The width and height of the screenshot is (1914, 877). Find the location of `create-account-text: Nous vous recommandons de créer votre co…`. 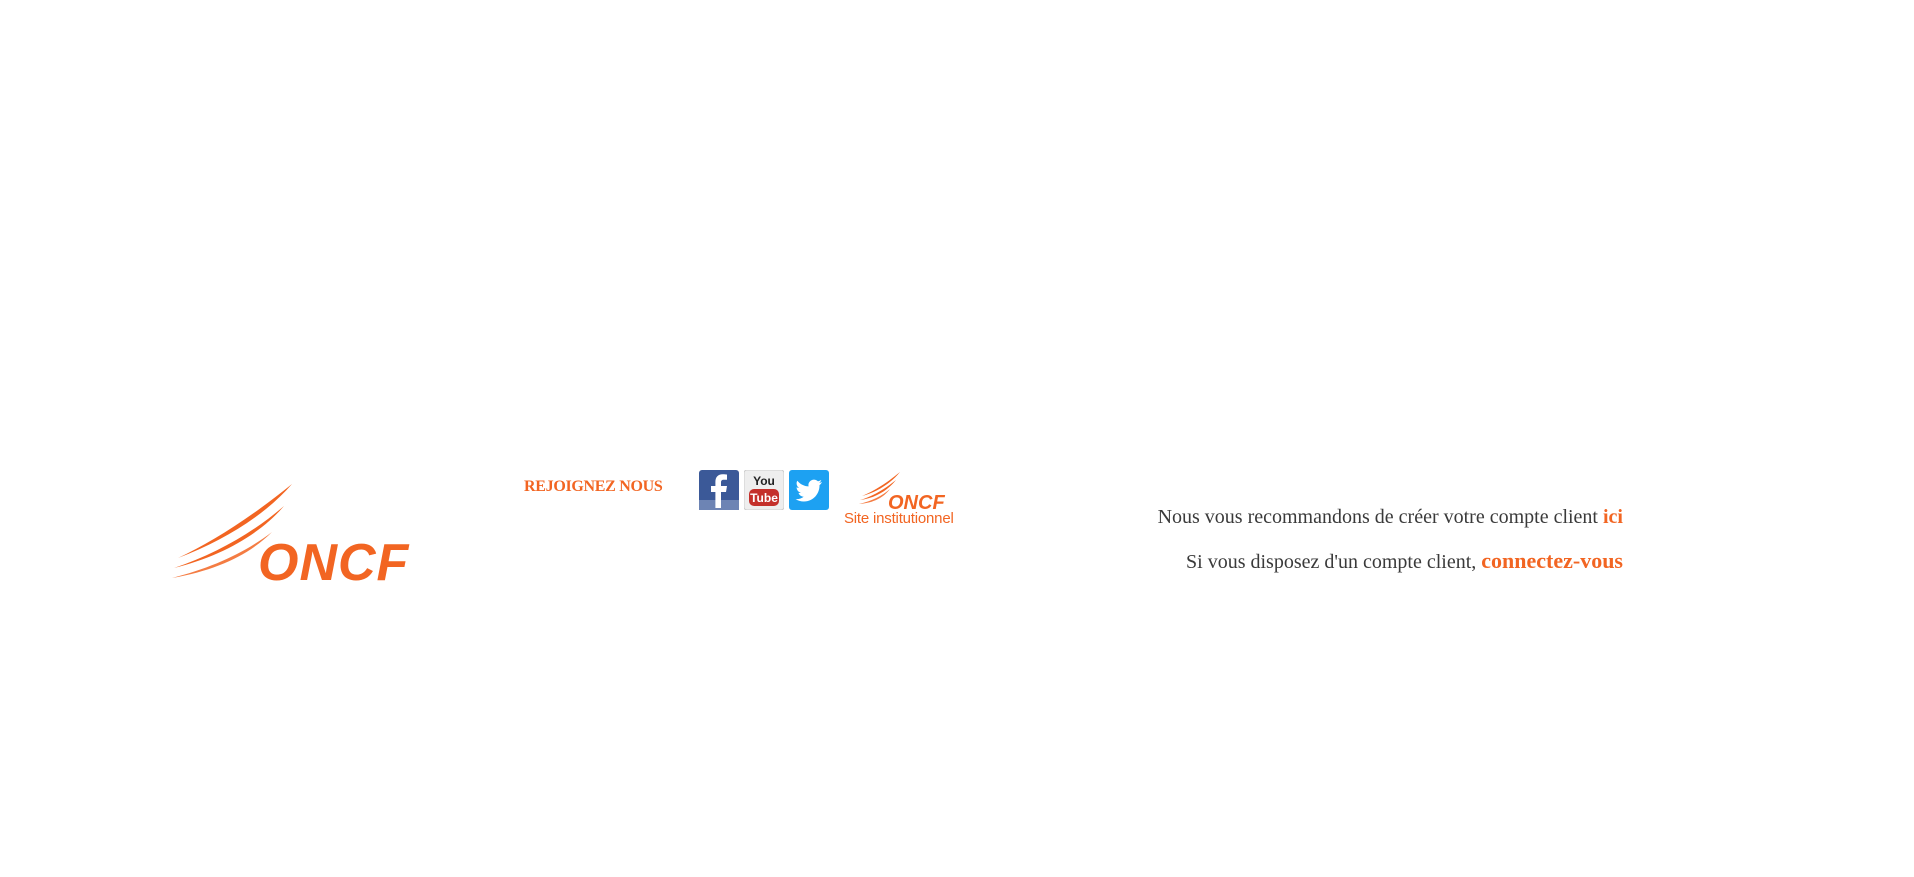

create-account-text: Nous vous recommandons de créer votre co… is located at coordinates (1380, 517).